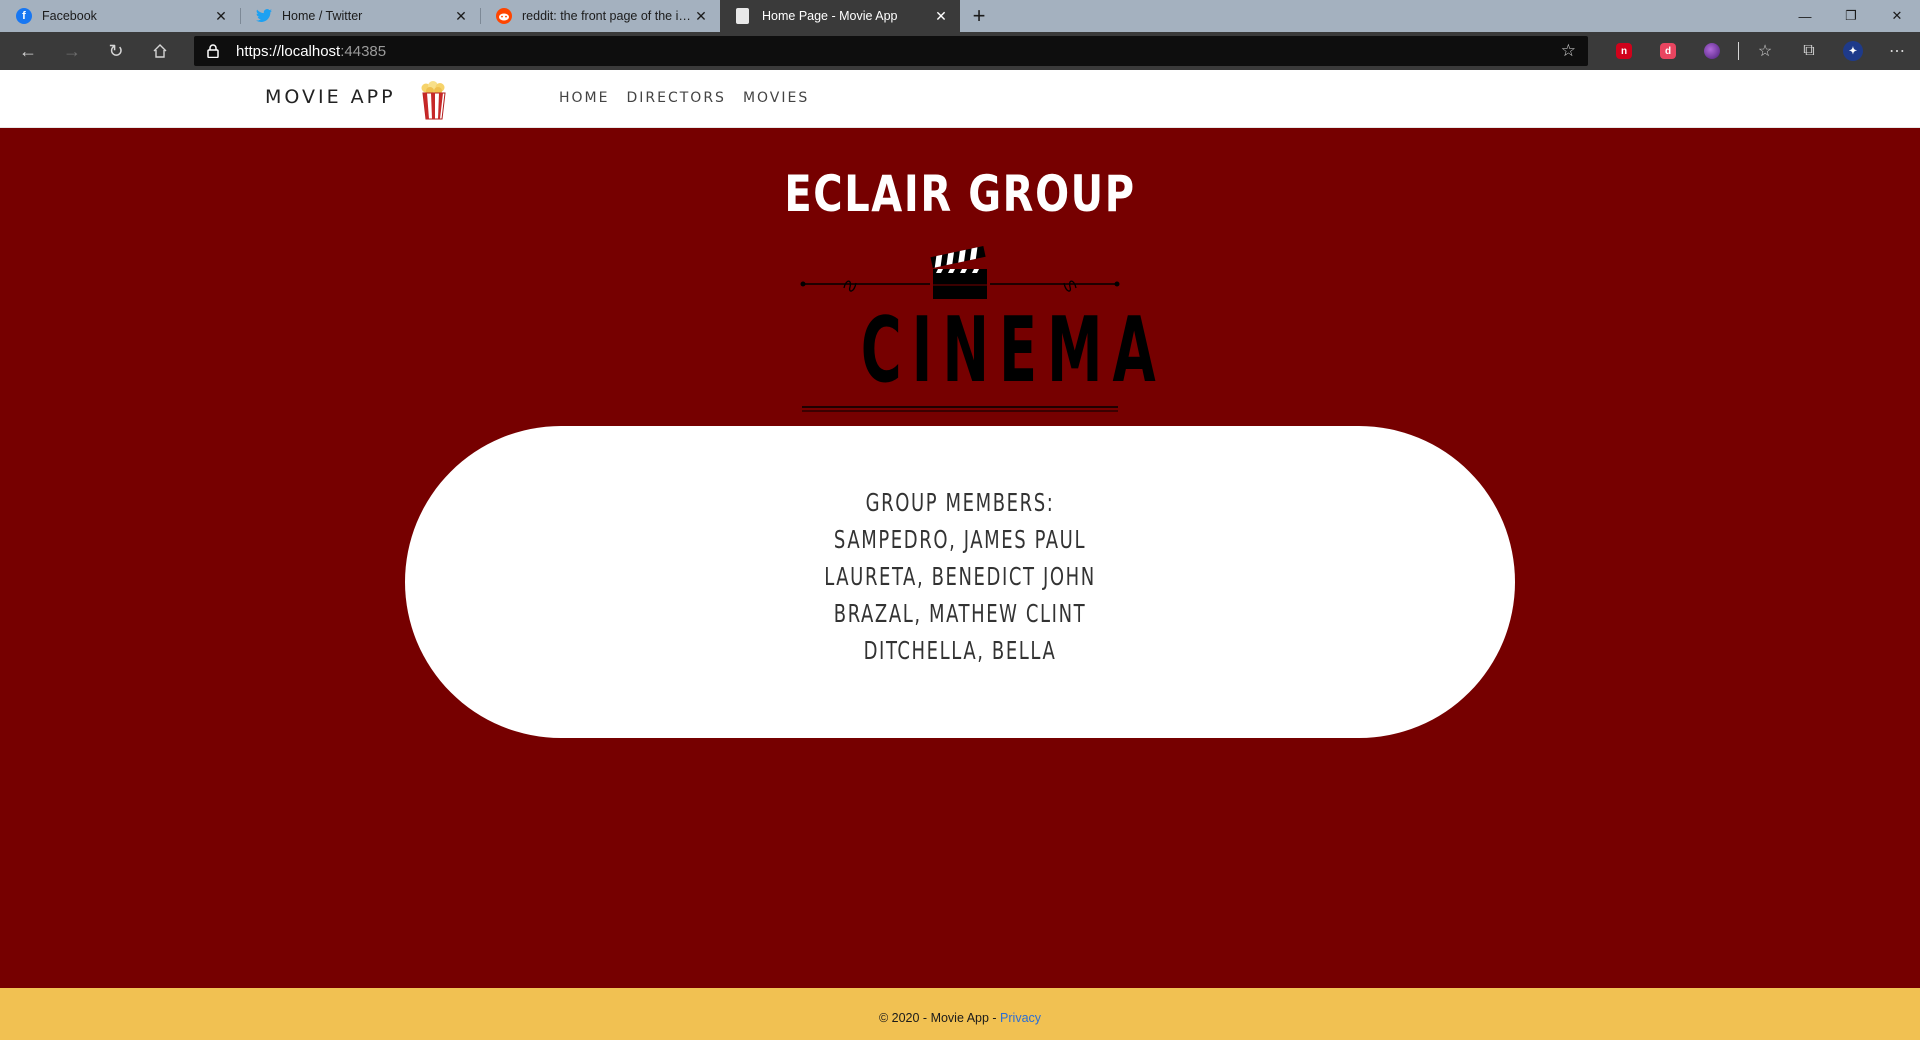  I want to click on tab-reddit: reddit: the front page of the internet ✕, so click(600, 16).